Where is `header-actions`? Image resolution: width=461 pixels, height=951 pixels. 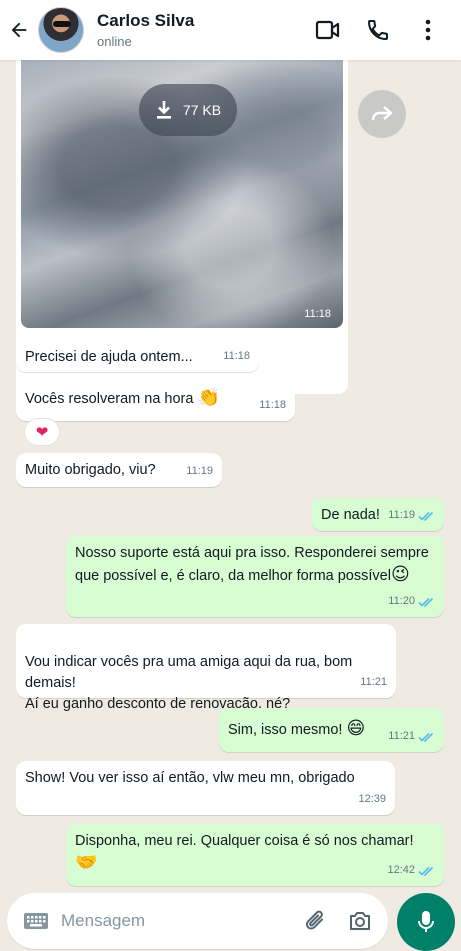
header-actions is located at coordinates (378, 30).